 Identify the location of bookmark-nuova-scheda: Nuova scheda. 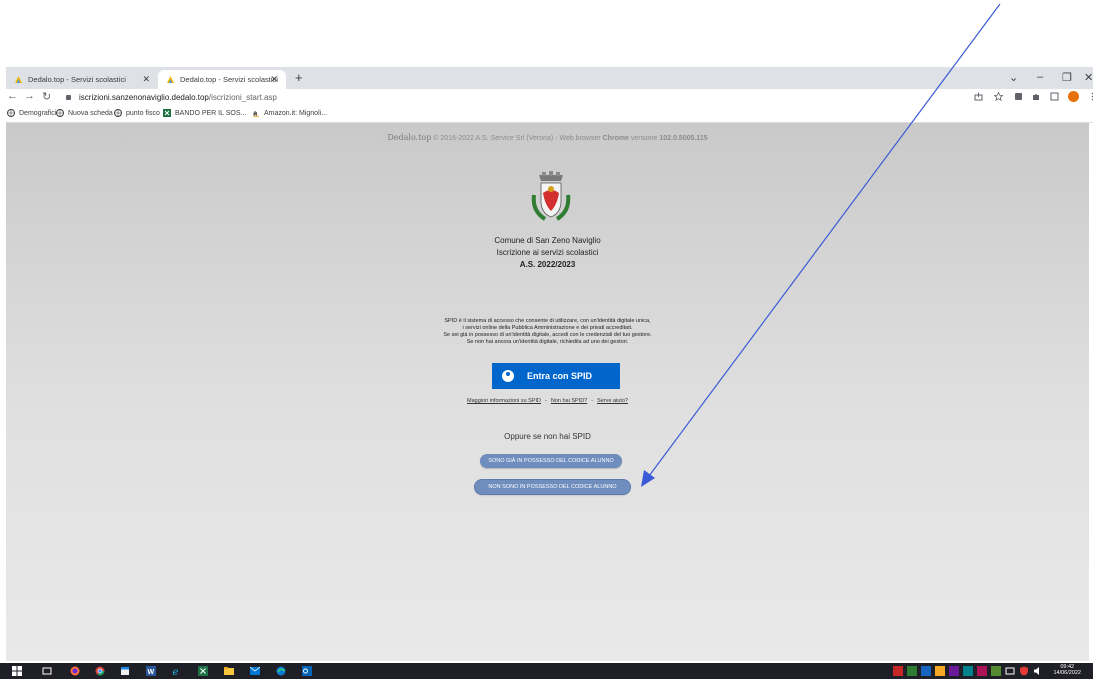
(84, 113).